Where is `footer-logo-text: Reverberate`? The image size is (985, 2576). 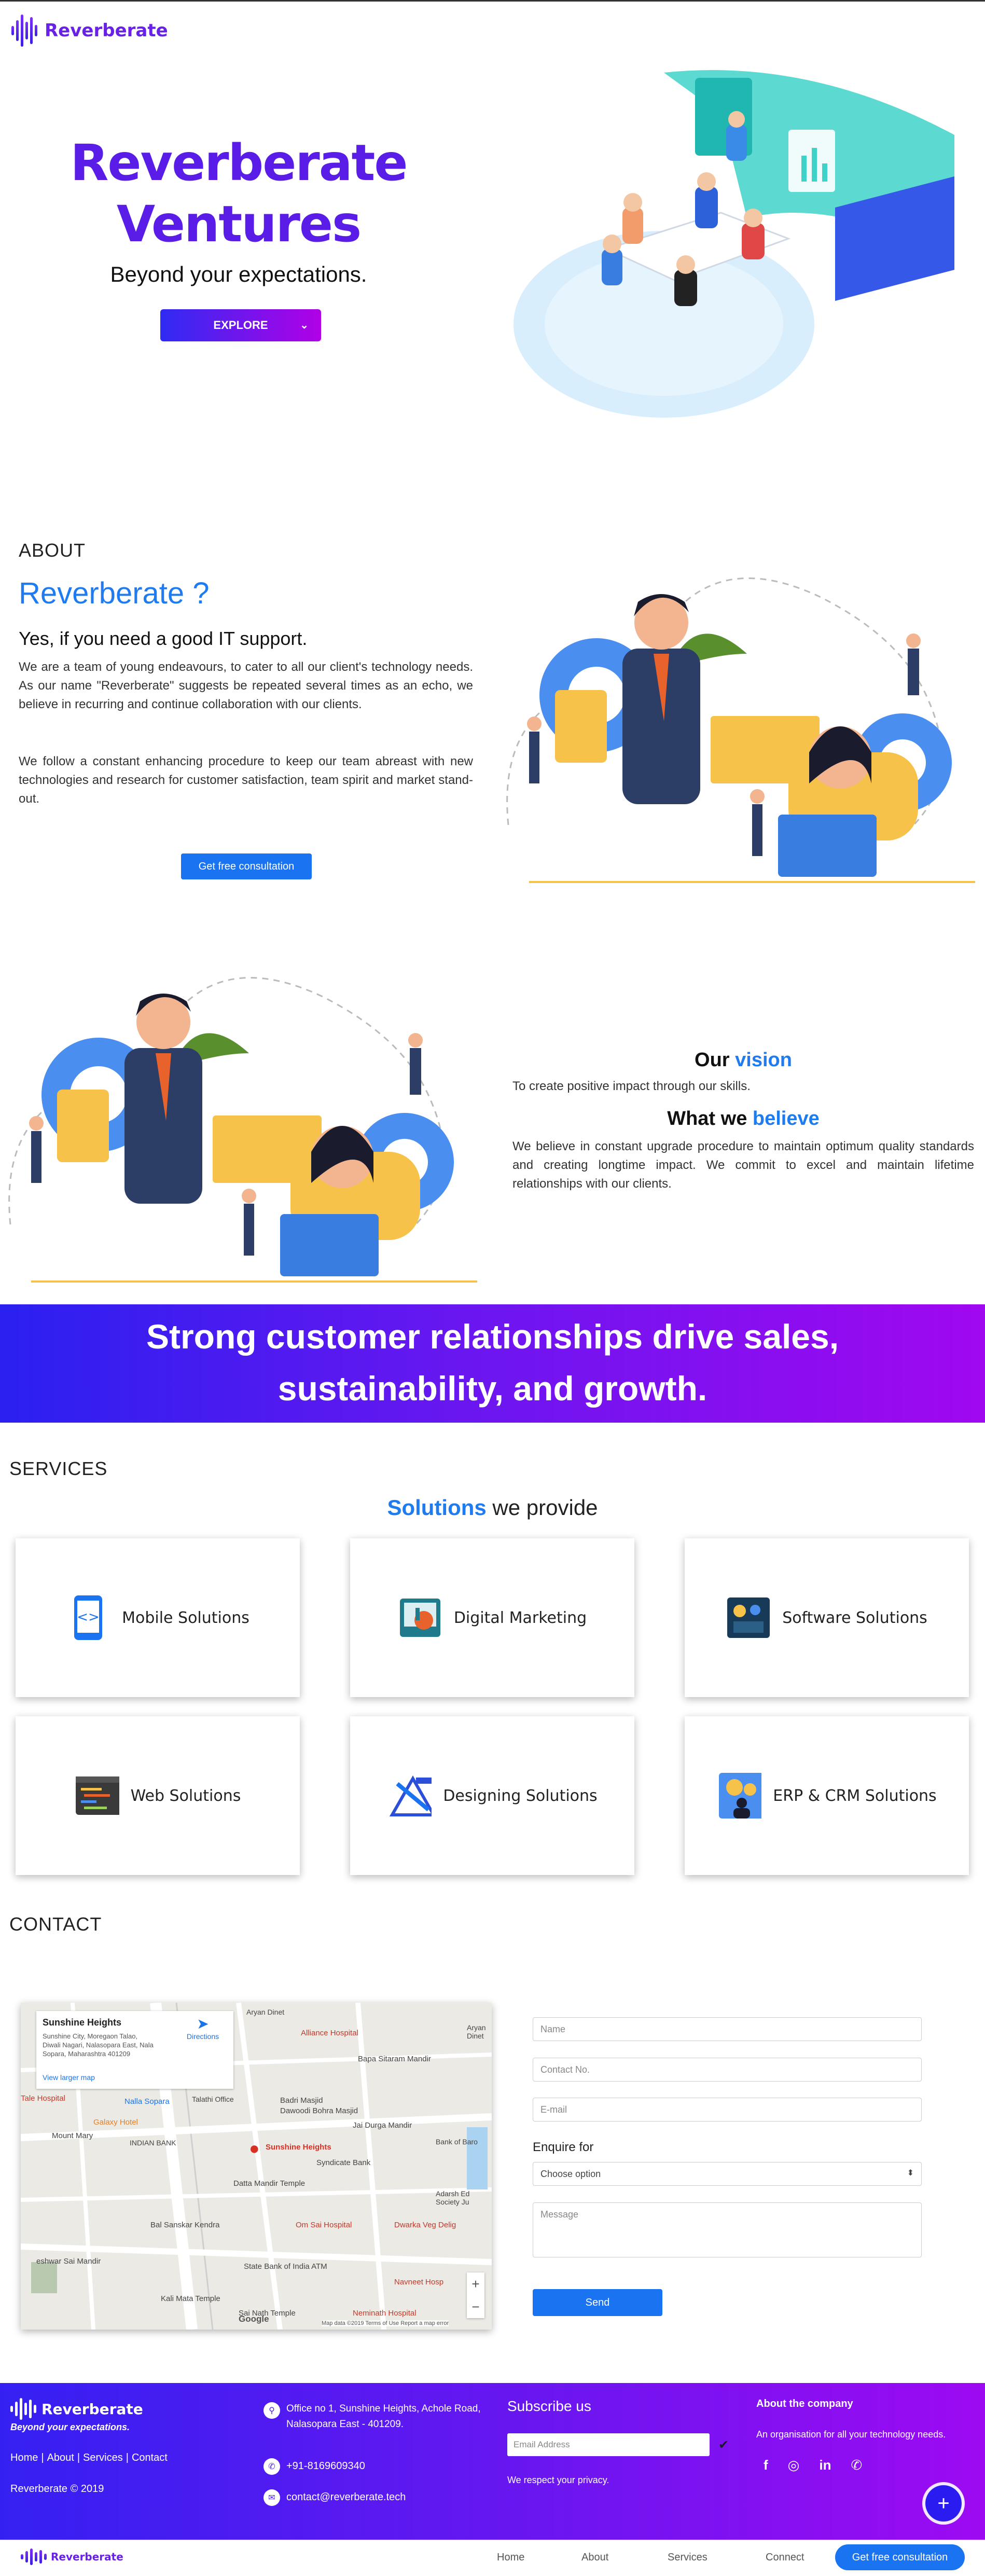 footer-logo-text: Reverberate is located at coordinates (92, 2409).